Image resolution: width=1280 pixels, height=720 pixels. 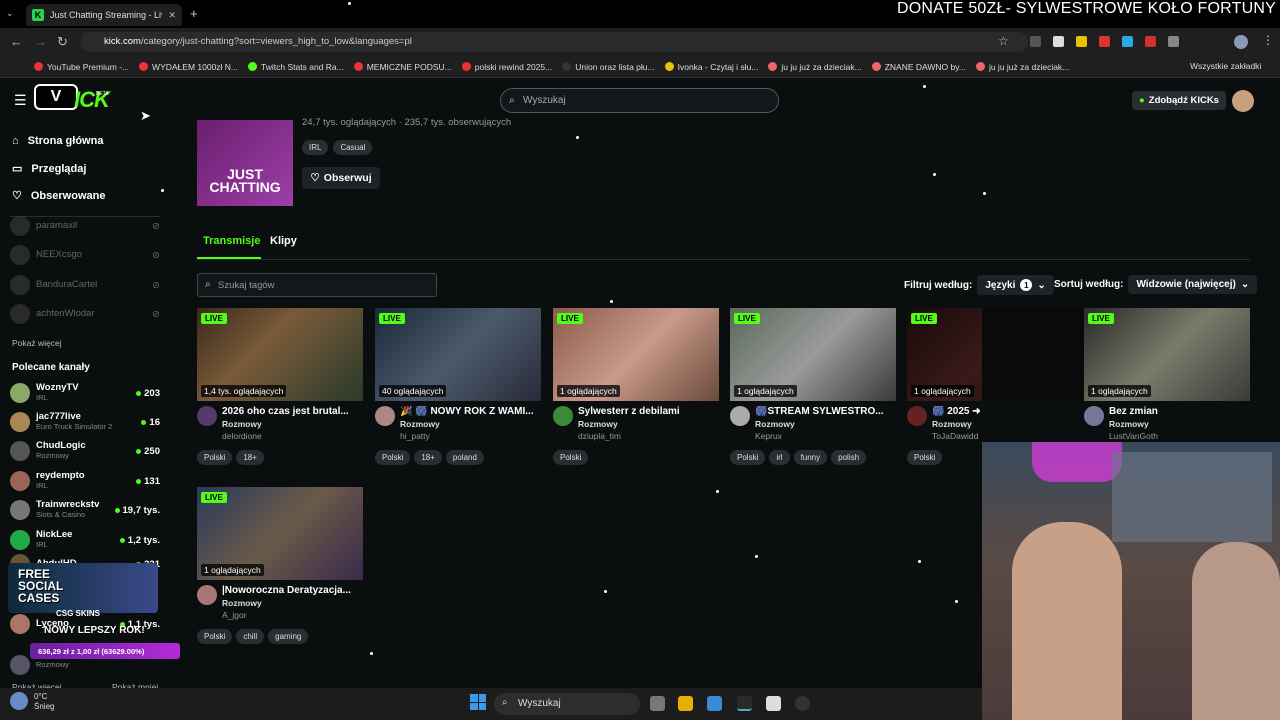 I want to click on get-kicks-button: ● Zdobądź KICKs, so click(x=1179, y=100).